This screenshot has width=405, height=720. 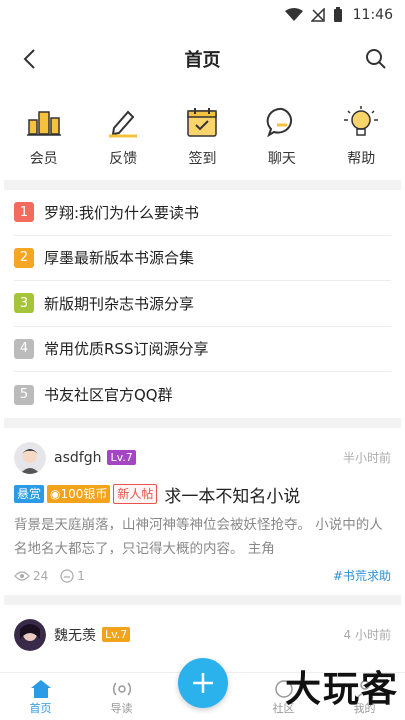 I want to click on bounty-tag: 悬赏, so click(x=29, y=494).